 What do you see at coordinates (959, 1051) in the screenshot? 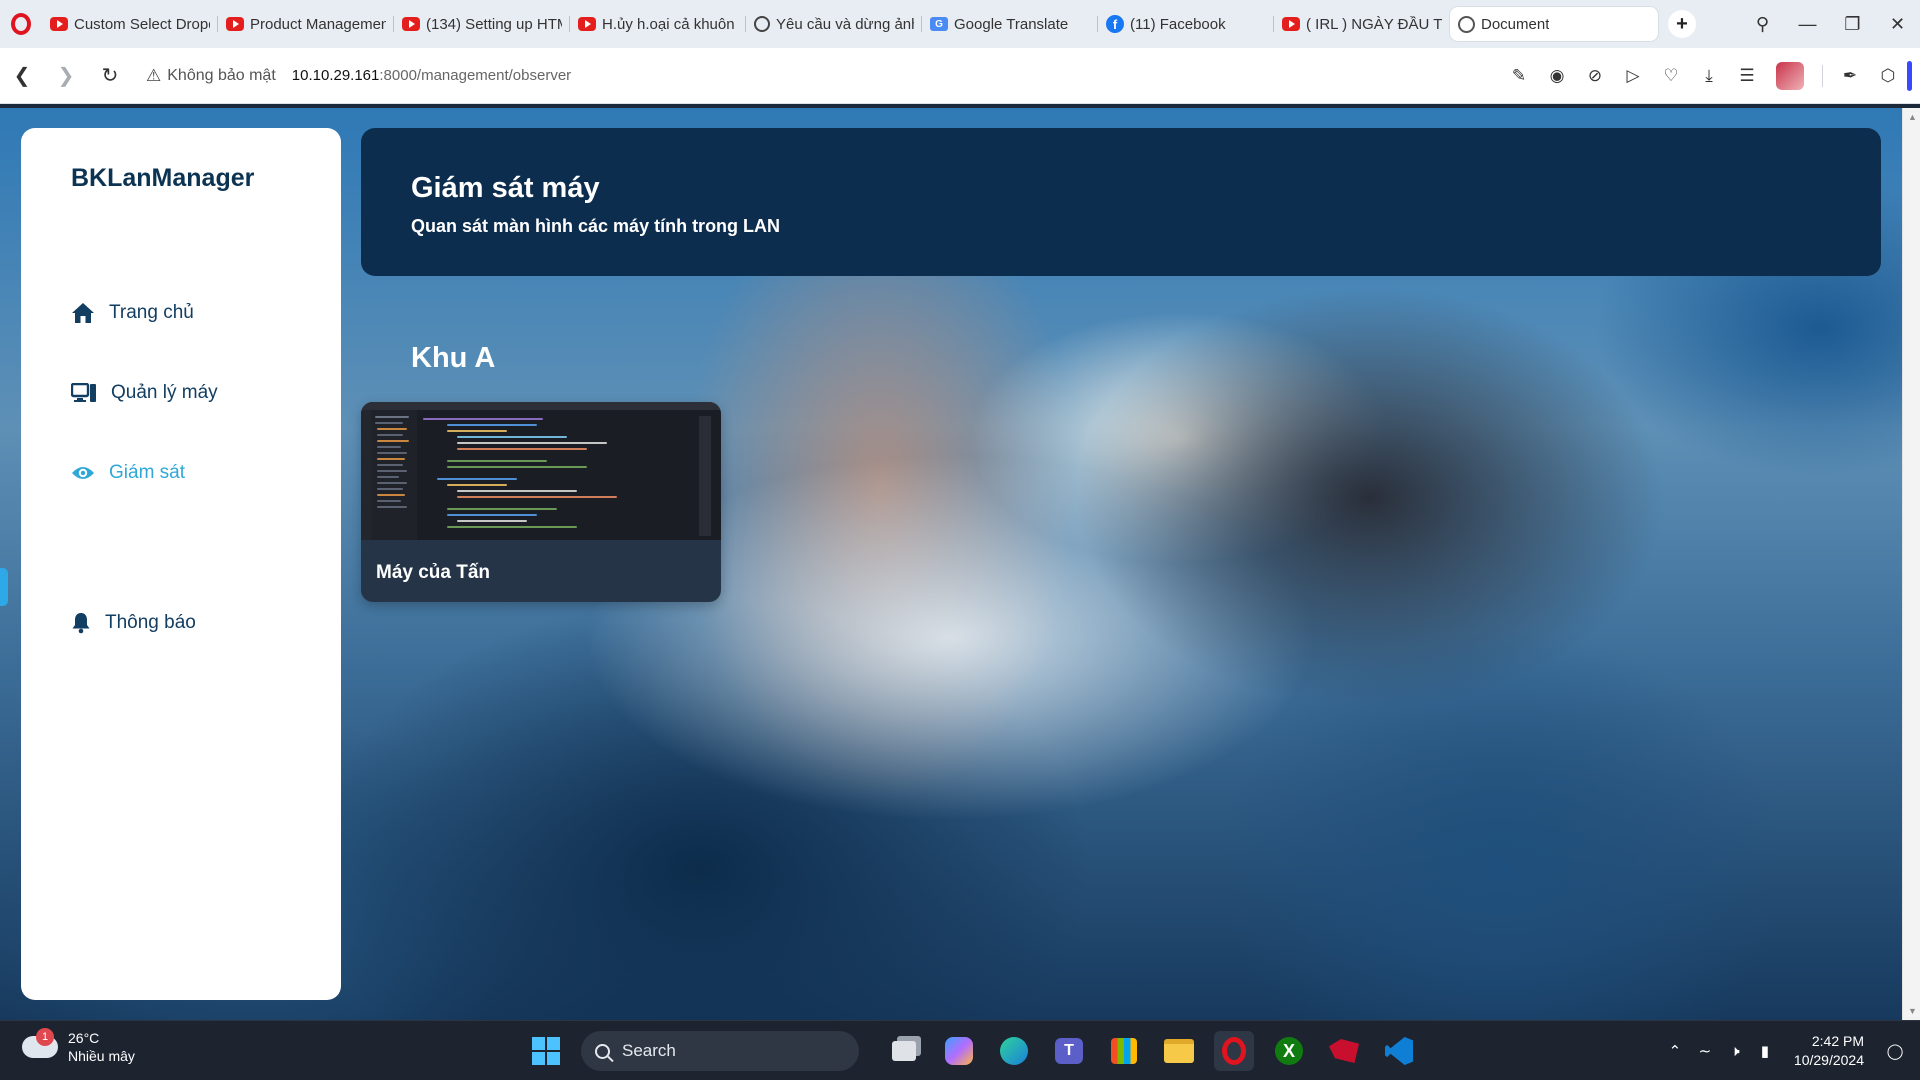
I see `copilot-icon` at bounding box center [959, 1051].